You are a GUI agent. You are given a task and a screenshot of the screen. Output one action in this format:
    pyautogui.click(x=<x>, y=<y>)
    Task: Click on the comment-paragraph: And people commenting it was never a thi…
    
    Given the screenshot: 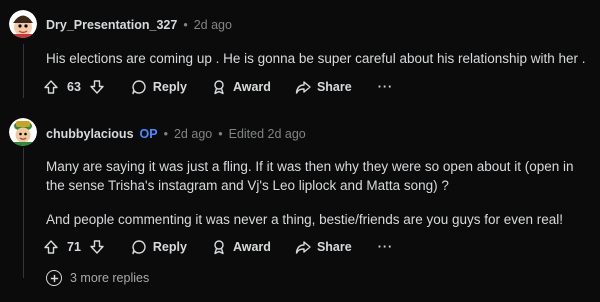 What is the action you would take?
    pyautogui.click(x=305, y=219)
    